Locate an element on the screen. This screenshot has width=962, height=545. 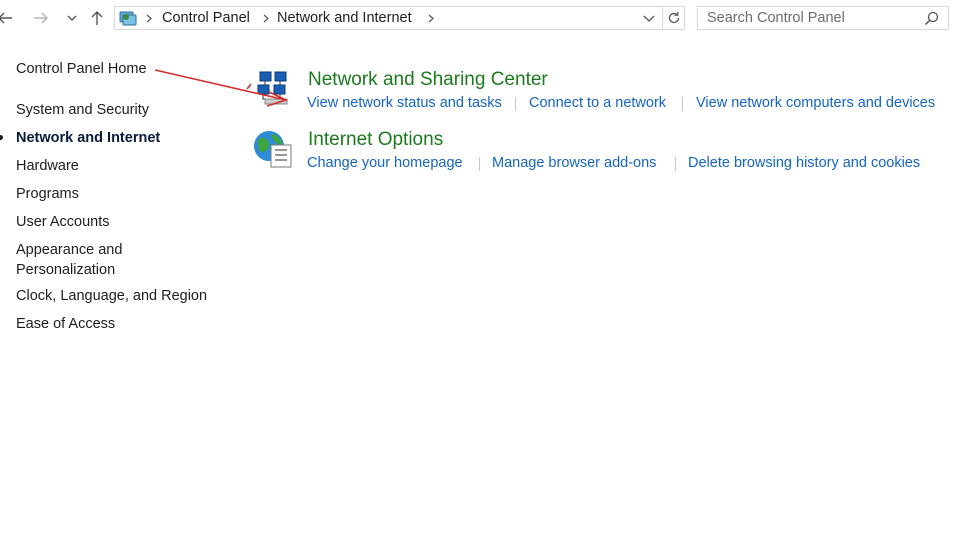
address-divider is located at coordinates (662, 18).